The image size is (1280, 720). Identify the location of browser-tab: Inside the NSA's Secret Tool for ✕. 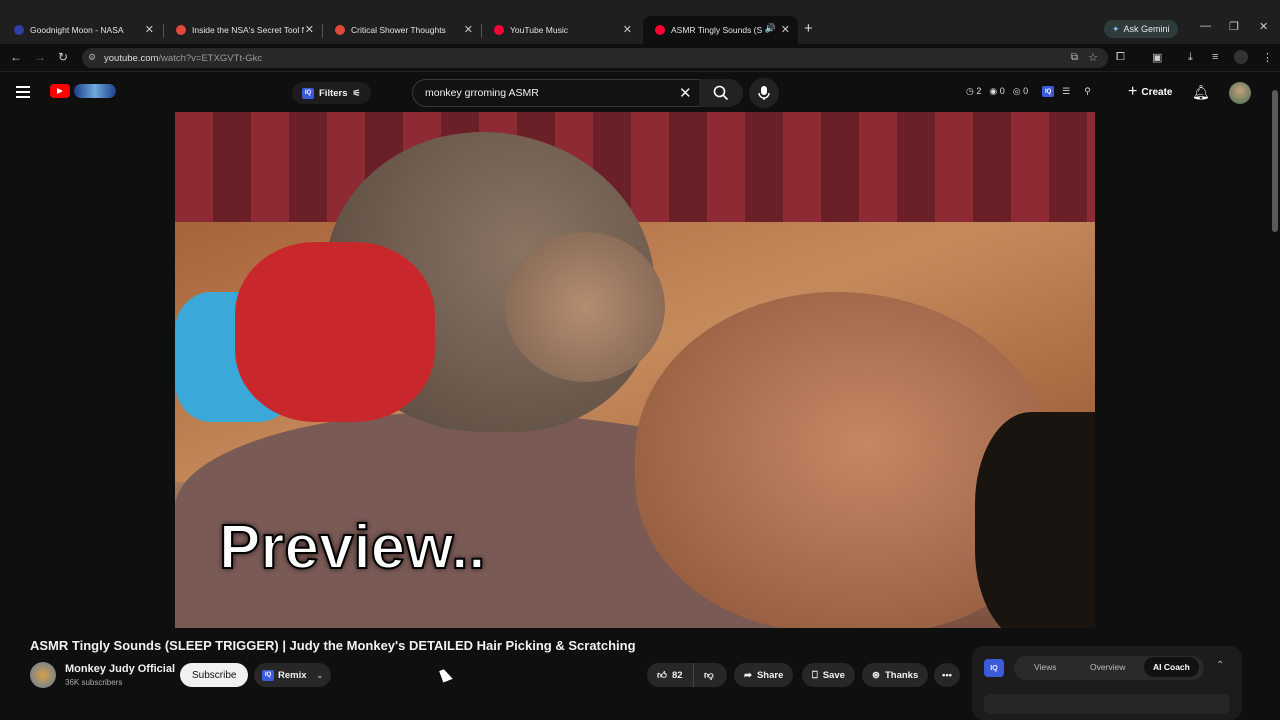
(243, 30).